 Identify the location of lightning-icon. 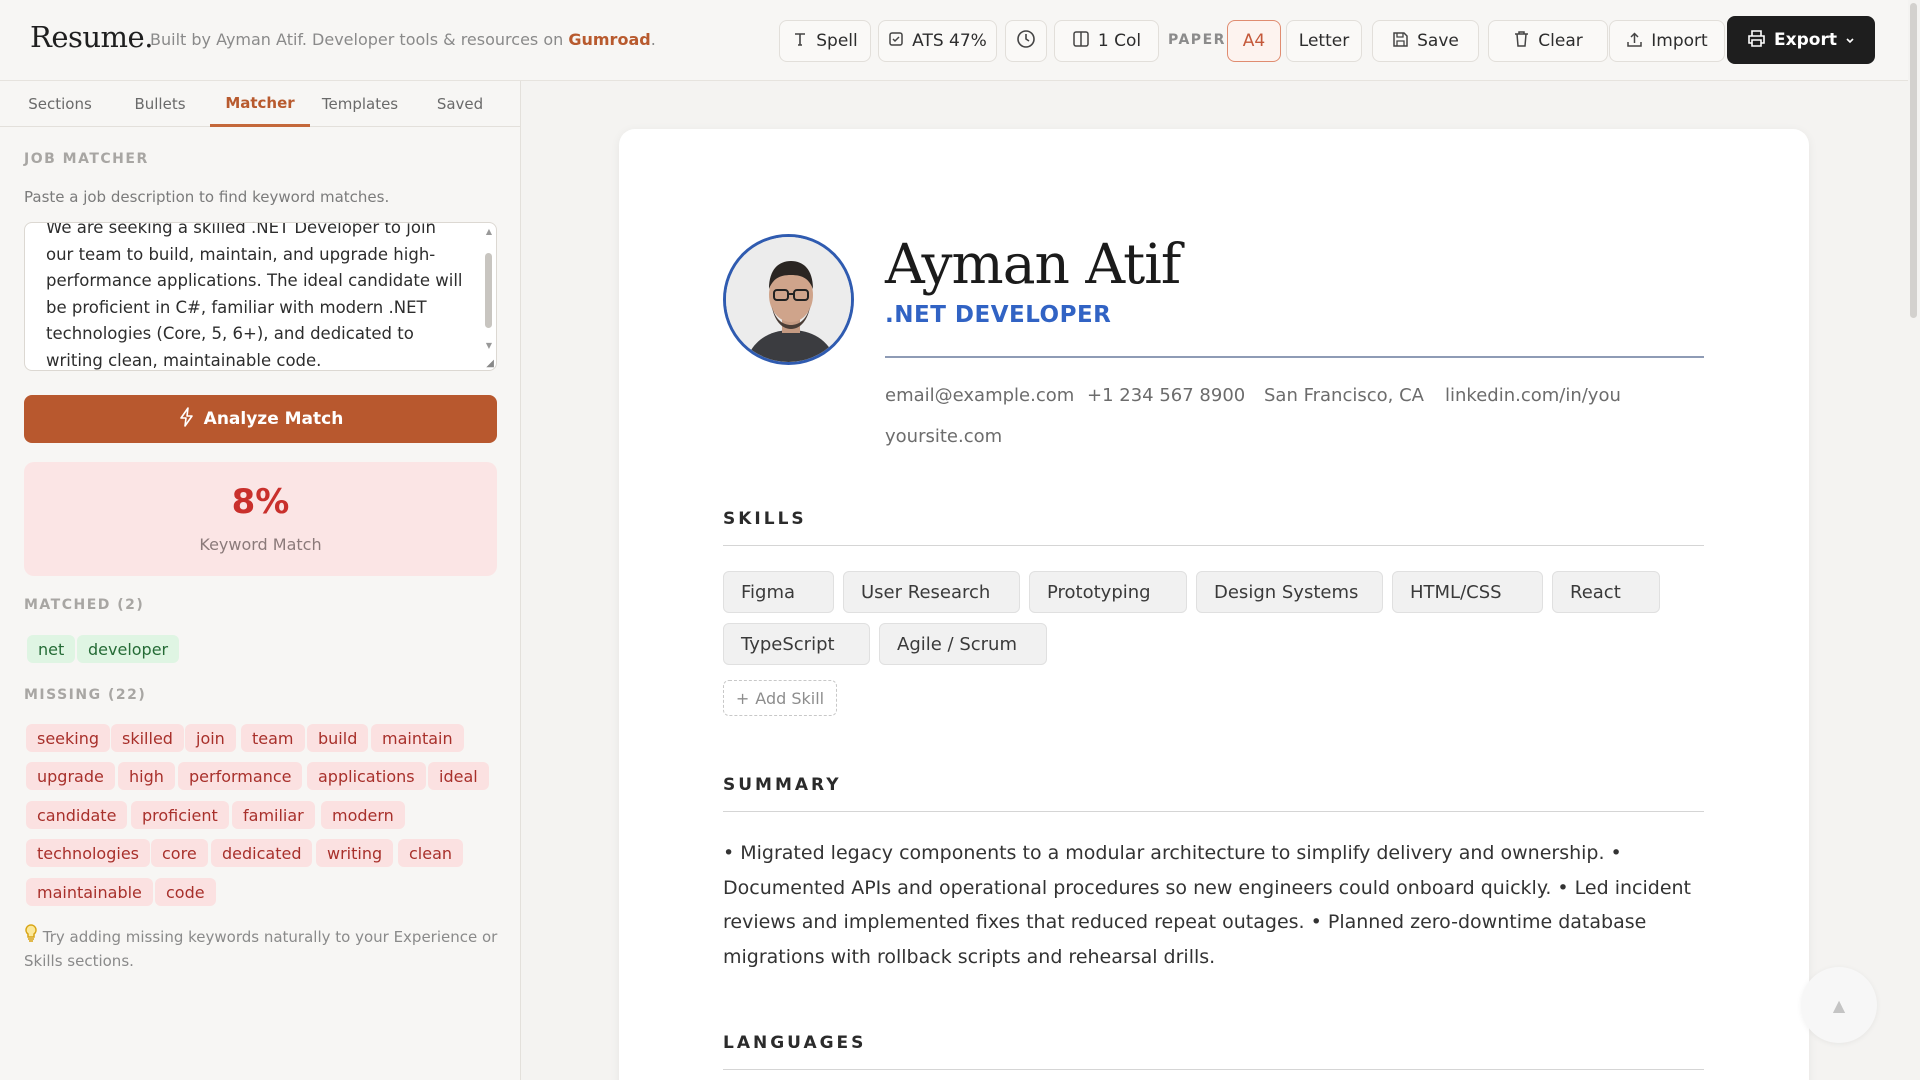
(187, 419).